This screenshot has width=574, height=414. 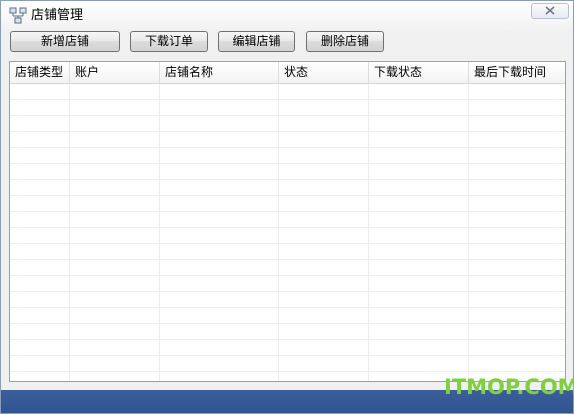 What do you see at coordinates (517, 72) in the screenshot?
I see `column-last-download-time: 最后下载时间` at bounding box center [517, 72].